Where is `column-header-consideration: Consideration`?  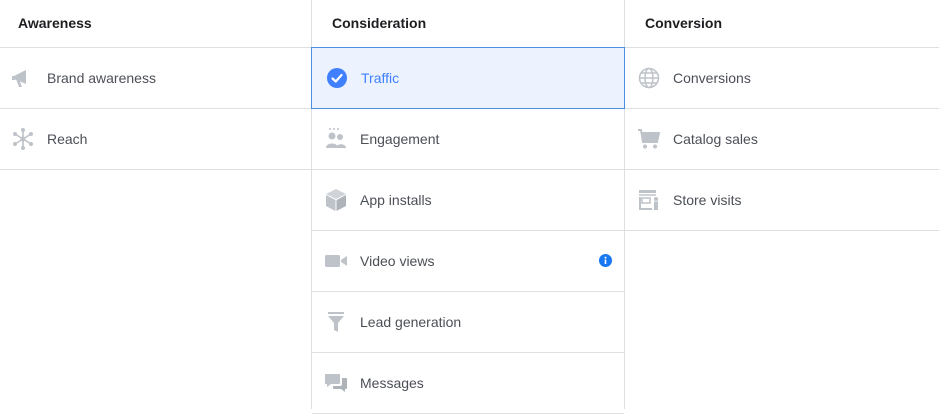 column-header-consideration: Consideration is located at coordinates (468, 24).